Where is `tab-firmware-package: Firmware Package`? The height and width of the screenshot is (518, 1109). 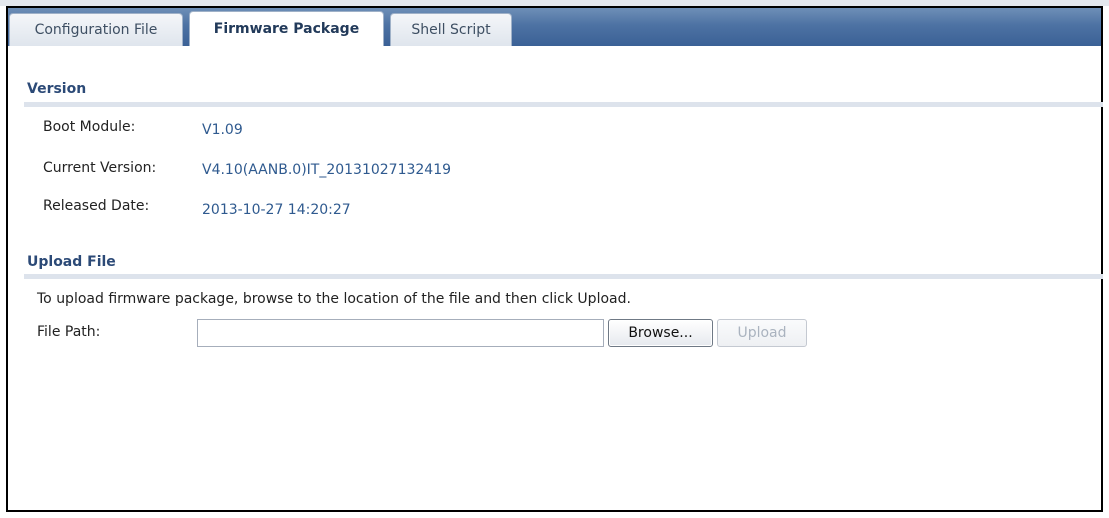
tab-firmware-package: Firmware Package is located at coordinates (286, 28).